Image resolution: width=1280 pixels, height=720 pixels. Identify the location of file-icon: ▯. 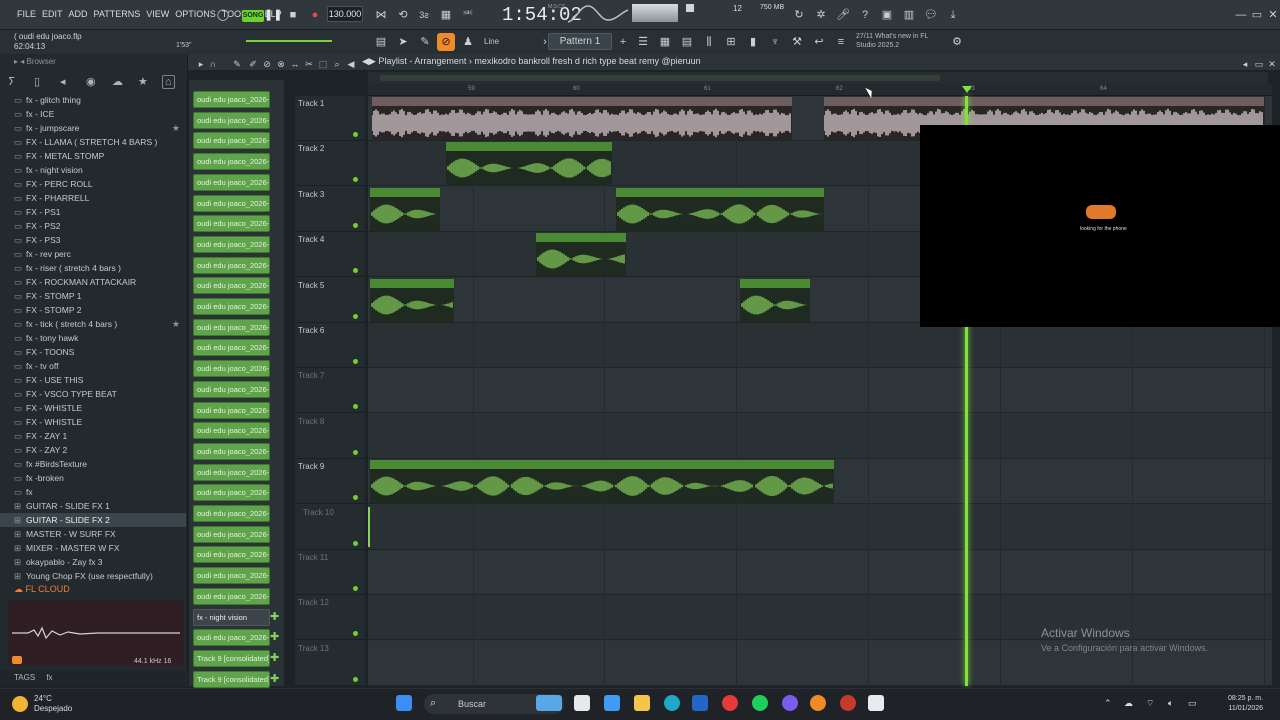
(37, 81).